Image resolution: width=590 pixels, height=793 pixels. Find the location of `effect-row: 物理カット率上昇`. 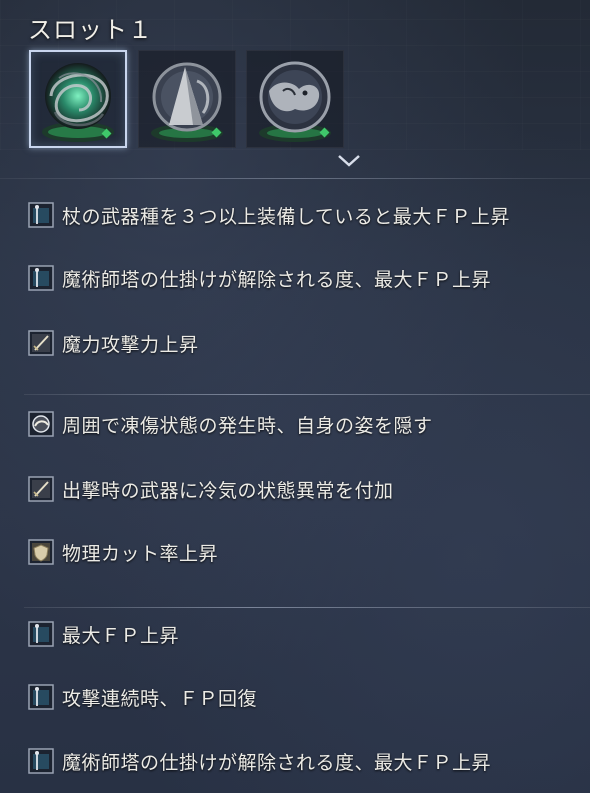

effect-row: 物理カット率上昇 is located at coordinates (123, 552).